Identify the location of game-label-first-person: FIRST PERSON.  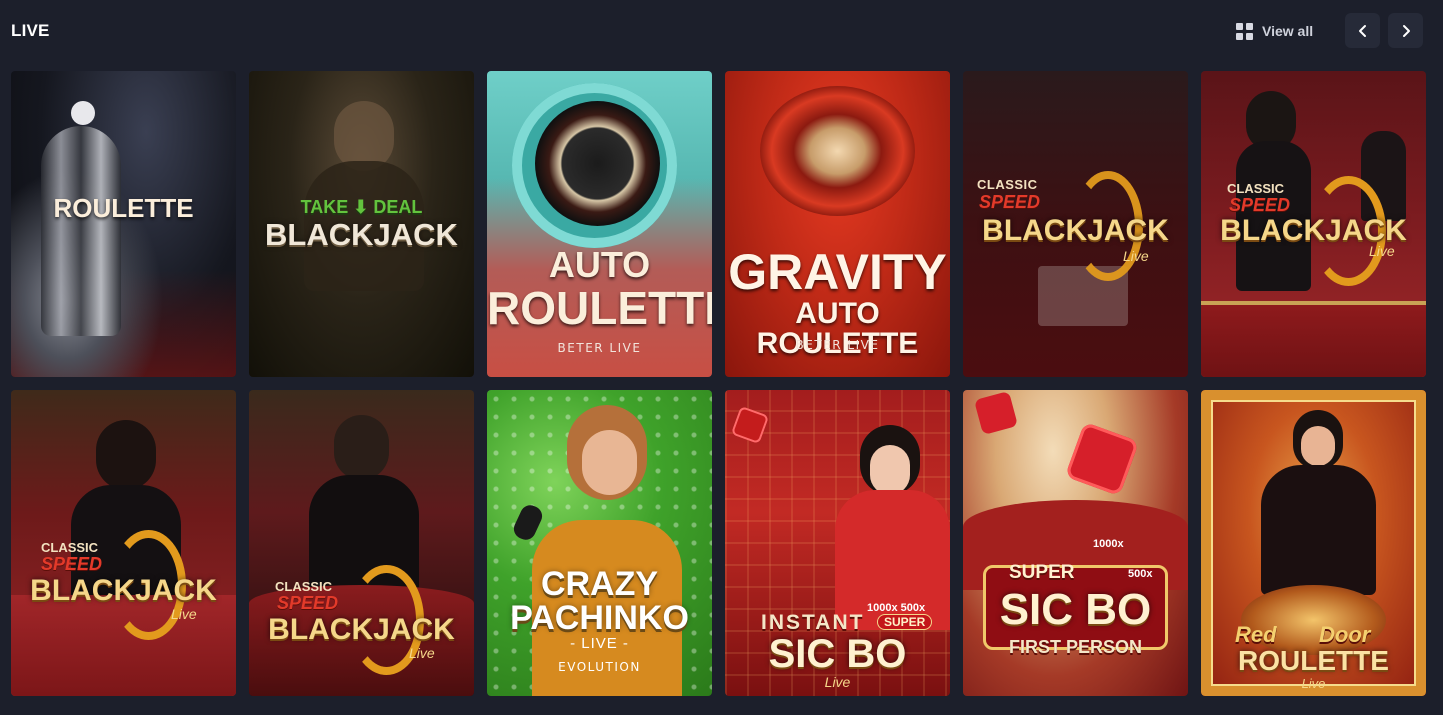
(1075, 647).